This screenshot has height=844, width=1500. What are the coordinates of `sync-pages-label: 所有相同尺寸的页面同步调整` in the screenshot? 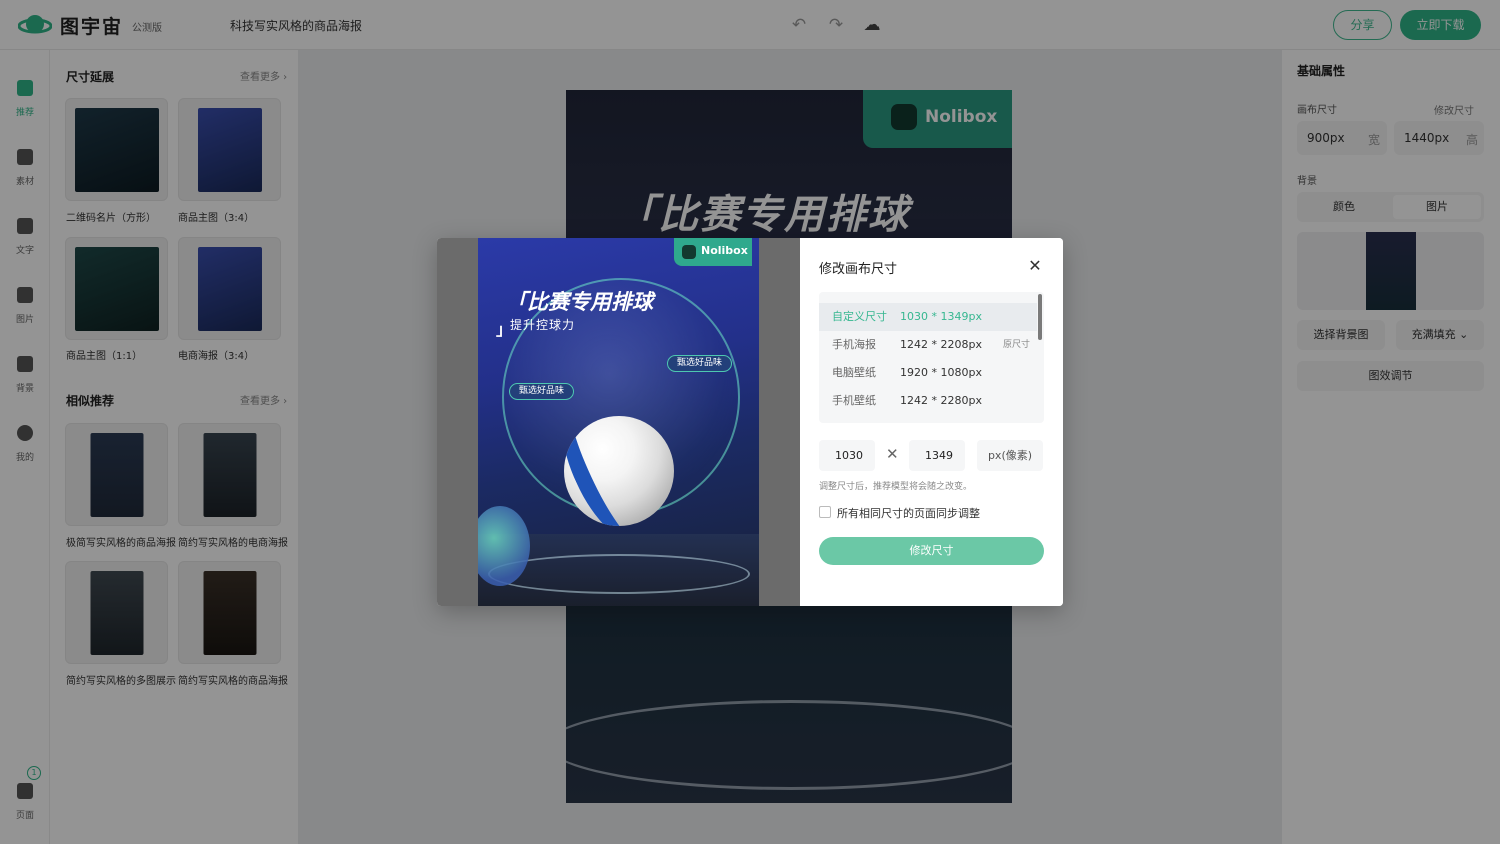 It's located at (908, 513).